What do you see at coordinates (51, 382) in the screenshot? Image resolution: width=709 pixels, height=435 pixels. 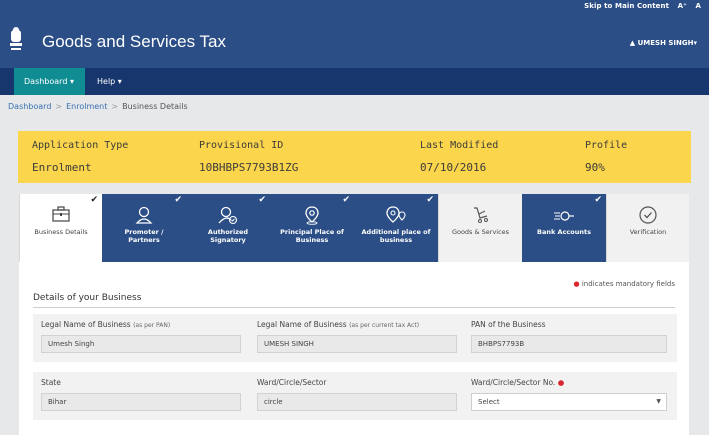 I see `state-label: State` at bounding box center [51, 382].